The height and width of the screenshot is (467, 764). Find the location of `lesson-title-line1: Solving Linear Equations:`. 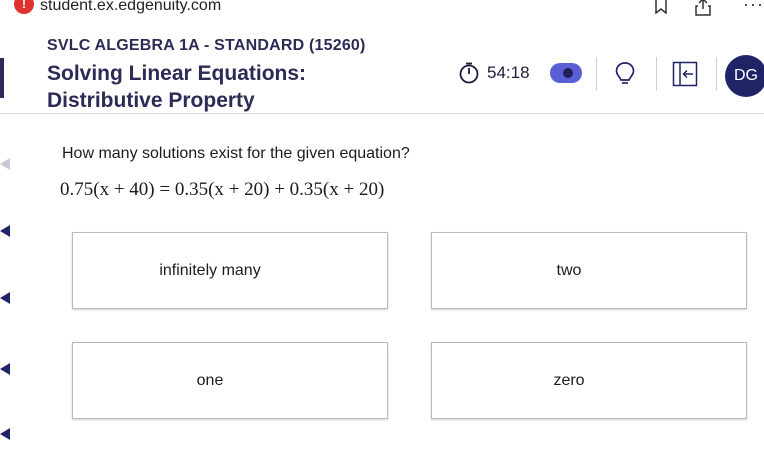

lesson-title-line1: Solving Linear Equations: is located at coordinates (177, 73).